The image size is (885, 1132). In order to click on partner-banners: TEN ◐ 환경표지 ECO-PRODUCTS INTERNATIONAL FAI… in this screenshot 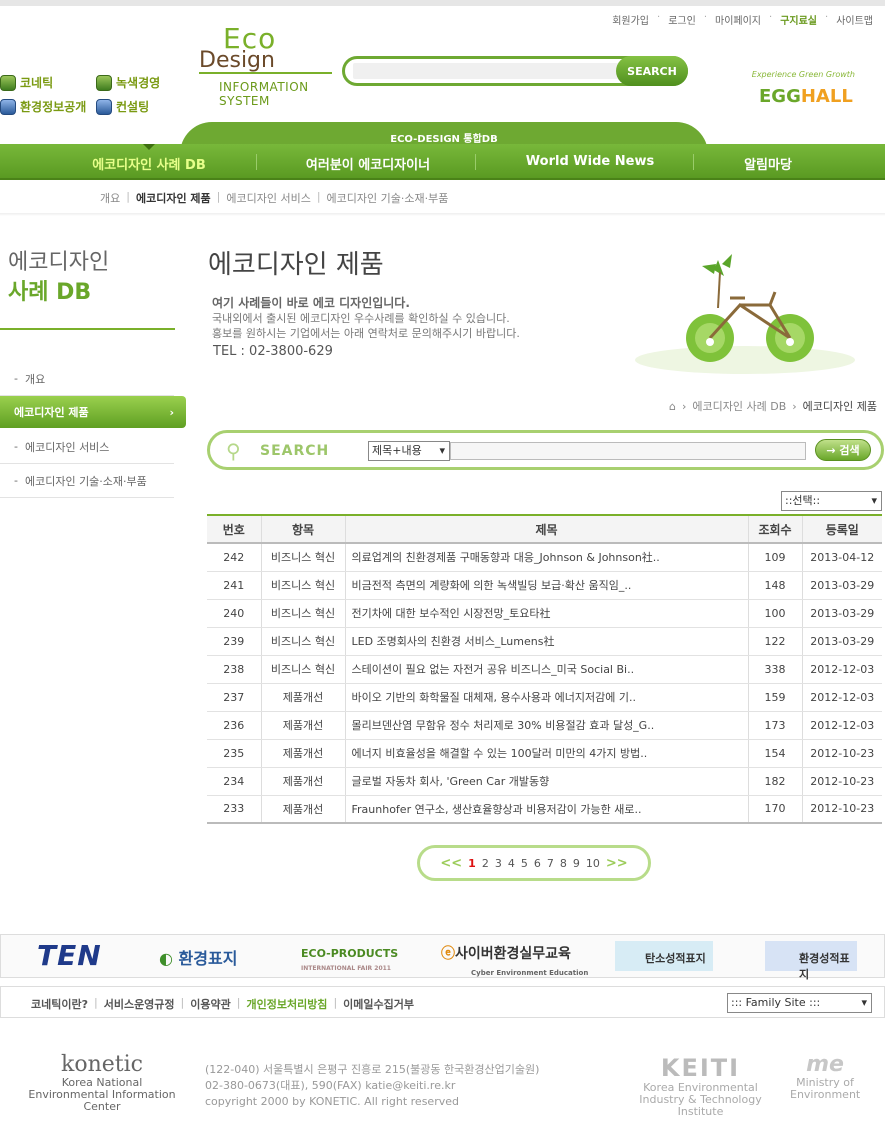, I will do `click(442, 957)`.